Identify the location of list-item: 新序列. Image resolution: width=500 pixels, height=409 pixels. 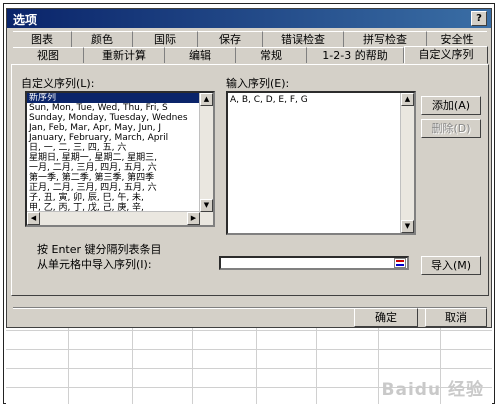
(120, 98).